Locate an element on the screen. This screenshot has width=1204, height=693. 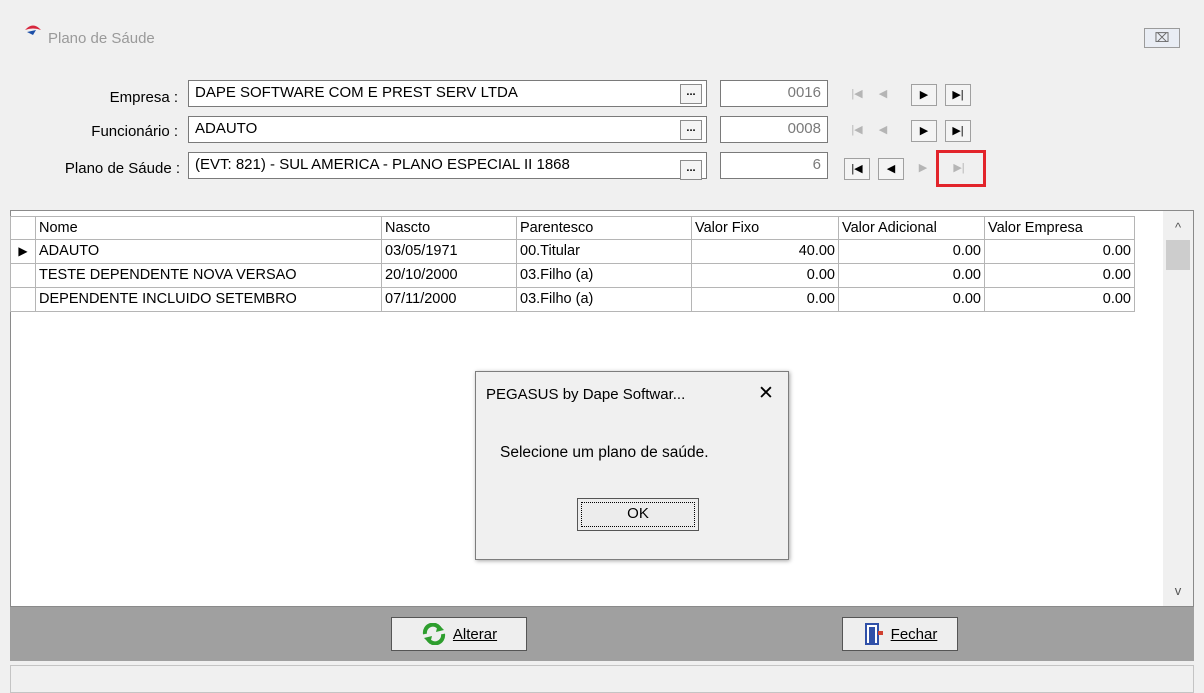
scroll-thumb is located at coordinates (1178, 255).